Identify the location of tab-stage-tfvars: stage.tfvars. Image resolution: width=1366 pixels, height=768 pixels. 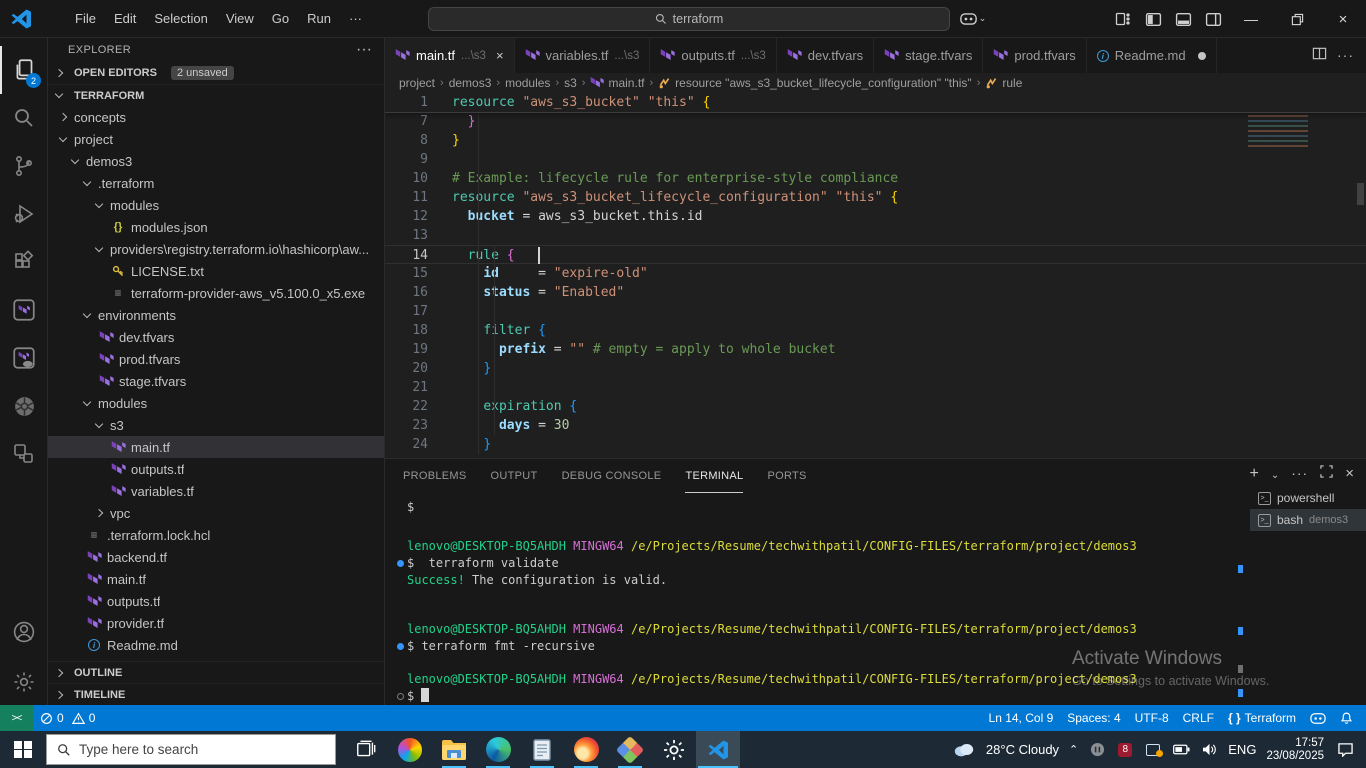
(929, 55).